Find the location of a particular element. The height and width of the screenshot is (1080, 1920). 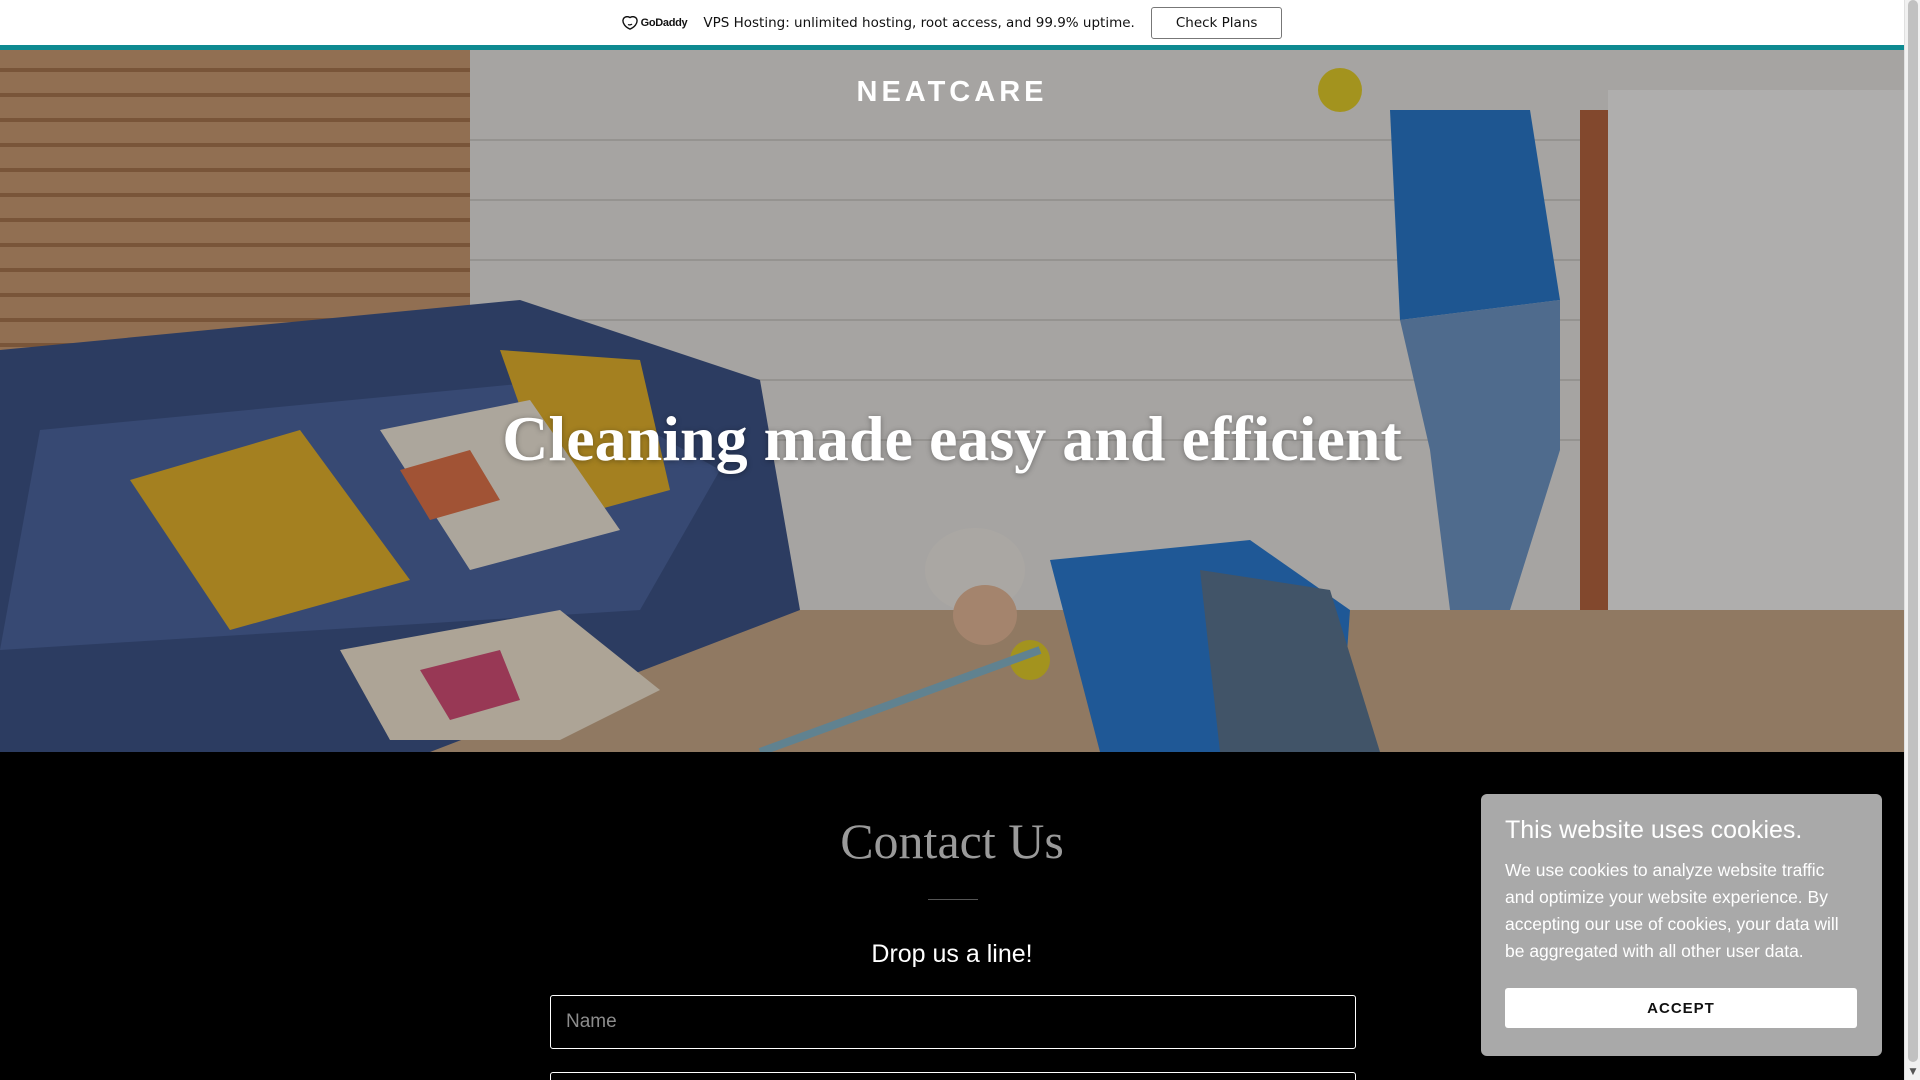

godaddy-logo: GoDaddy is located at coordinates (654, 22).